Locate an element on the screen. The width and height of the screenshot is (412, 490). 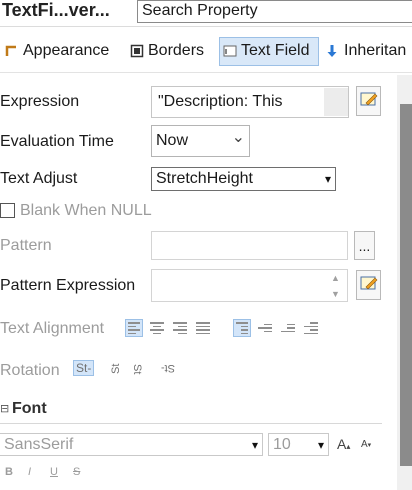
pattern-label: Pattern is located at coordinates (26, 245).